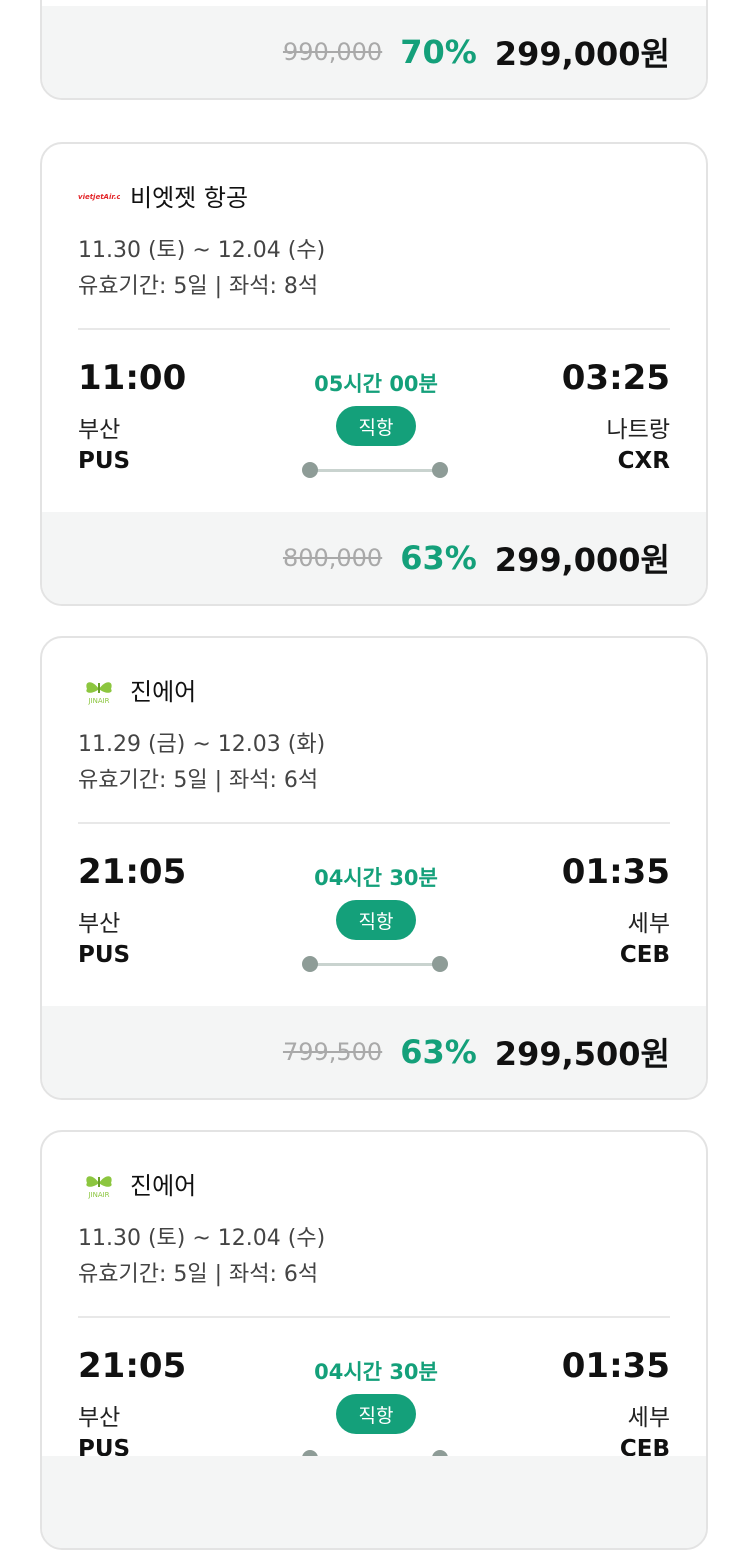 The height and width of the screenshot is (1550, 750). I want to click on flight-duration: 05시간 00분, so click(376, 384).